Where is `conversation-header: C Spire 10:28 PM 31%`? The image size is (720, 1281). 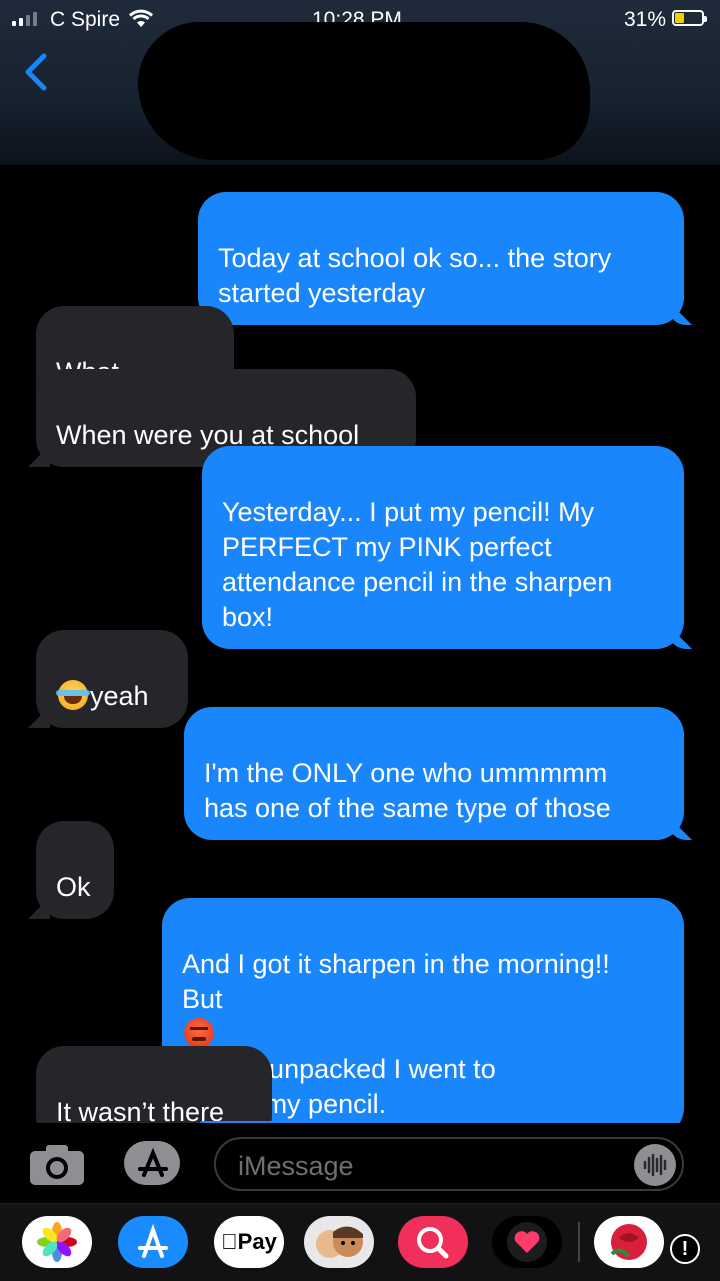
conversation-header: C Spire 10:28 PM 31% is located at coordinates (360, 82).